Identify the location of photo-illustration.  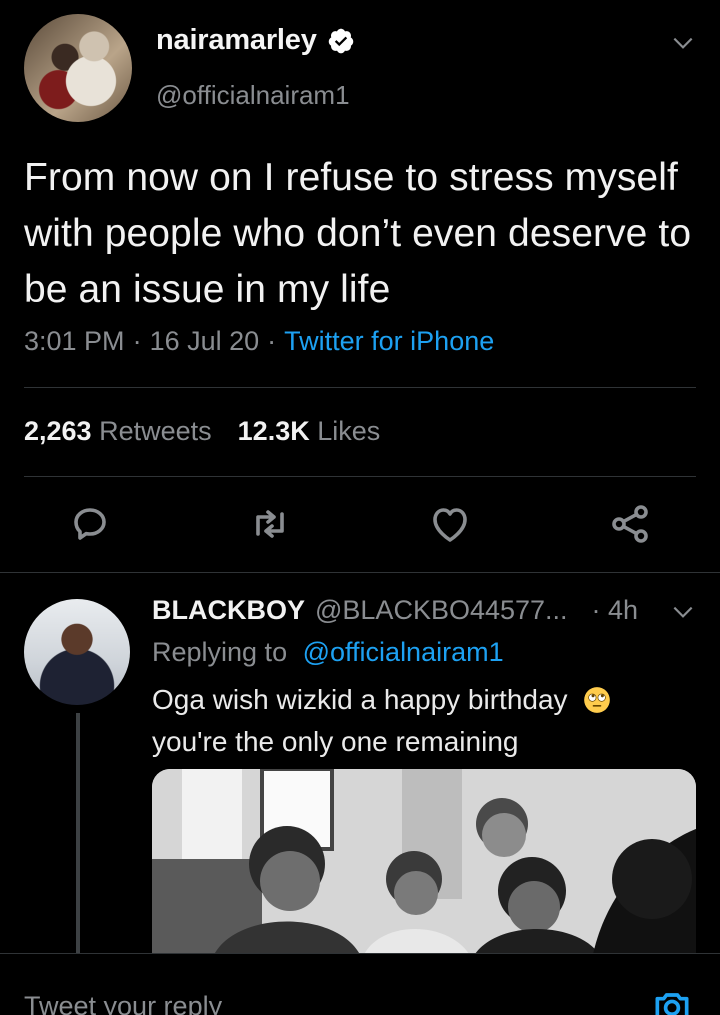
(424, 864).